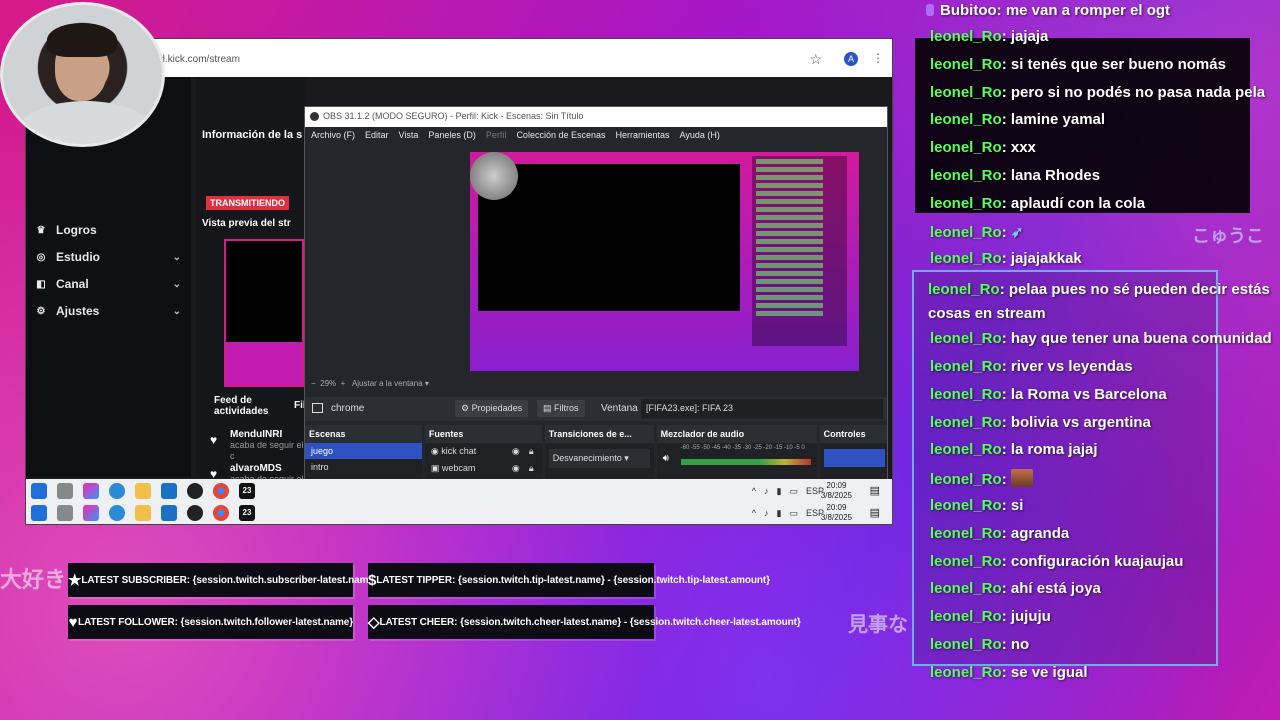  I want to click on chat-message: leonel_Ro: jujuju, so click(990, 616).